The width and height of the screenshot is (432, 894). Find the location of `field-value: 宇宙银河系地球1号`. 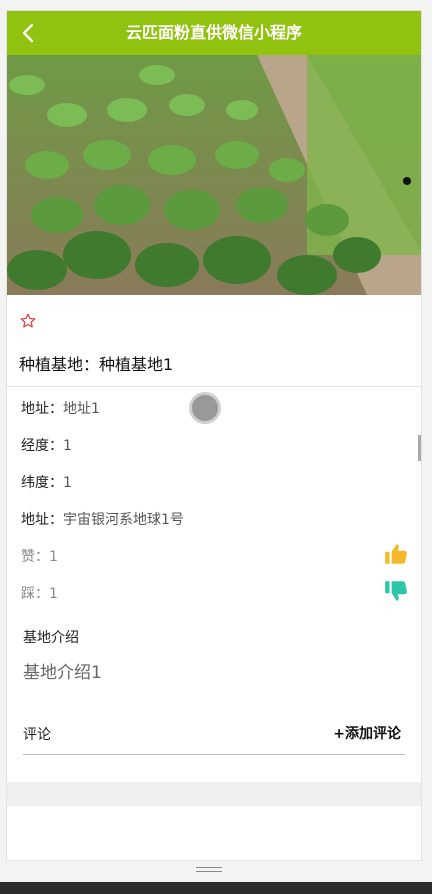

field-value: 宇宙银河系地球1号 is located at coordinates (123, 520).